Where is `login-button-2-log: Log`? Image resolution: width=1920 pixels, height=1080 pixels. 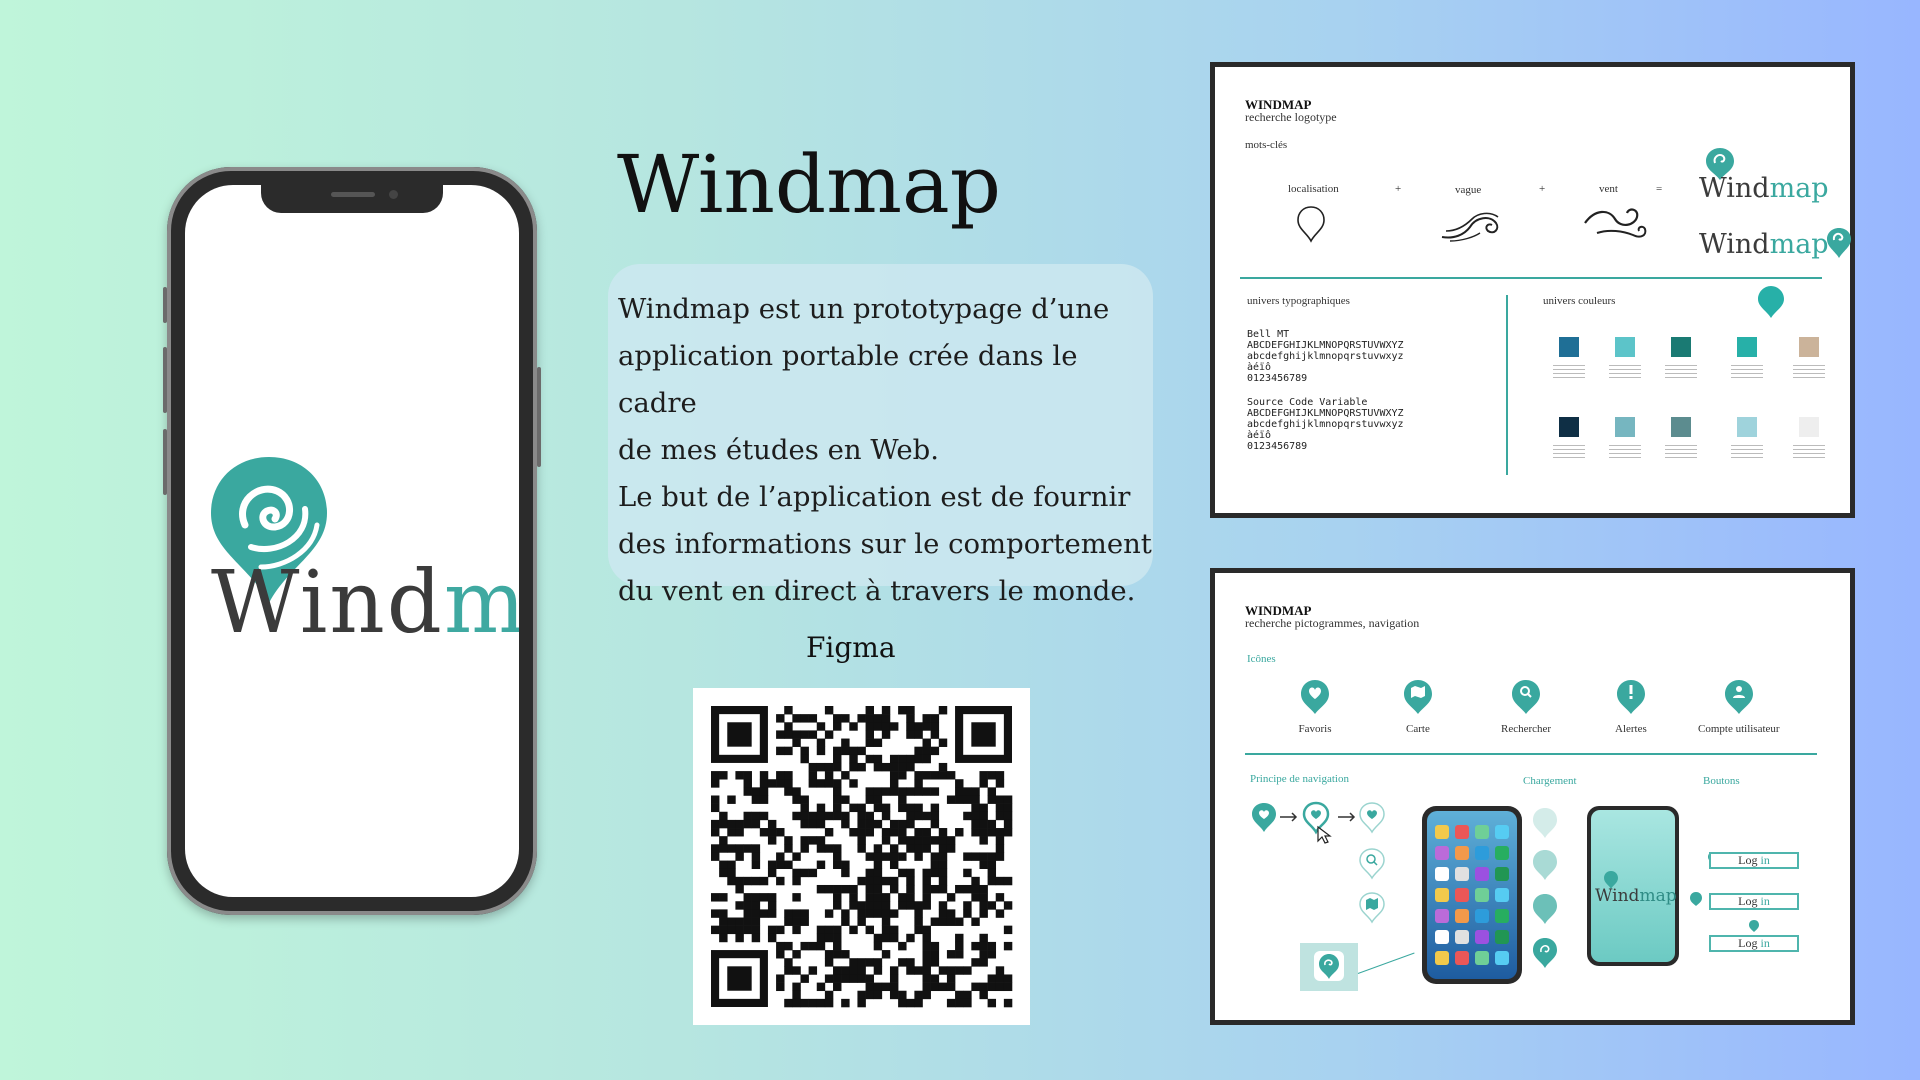
login-button-2-log: Log is located at coordinates (1748, 901).